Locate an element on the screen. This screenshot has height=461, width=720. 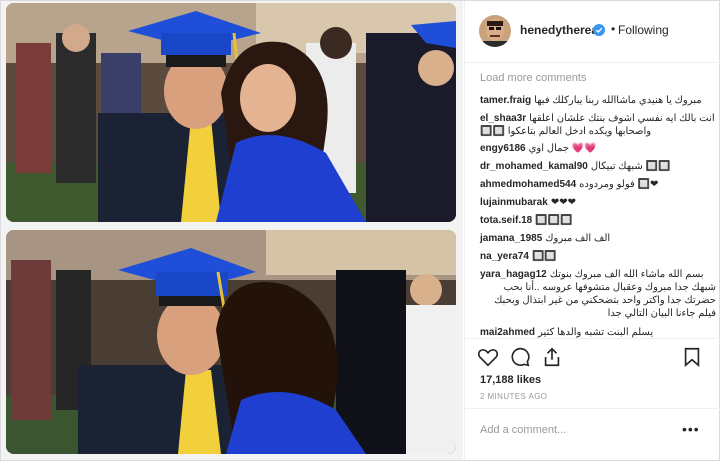
comment-item: engy6186 جمال اوي 💗💗 is located at coordinates (598, 148).